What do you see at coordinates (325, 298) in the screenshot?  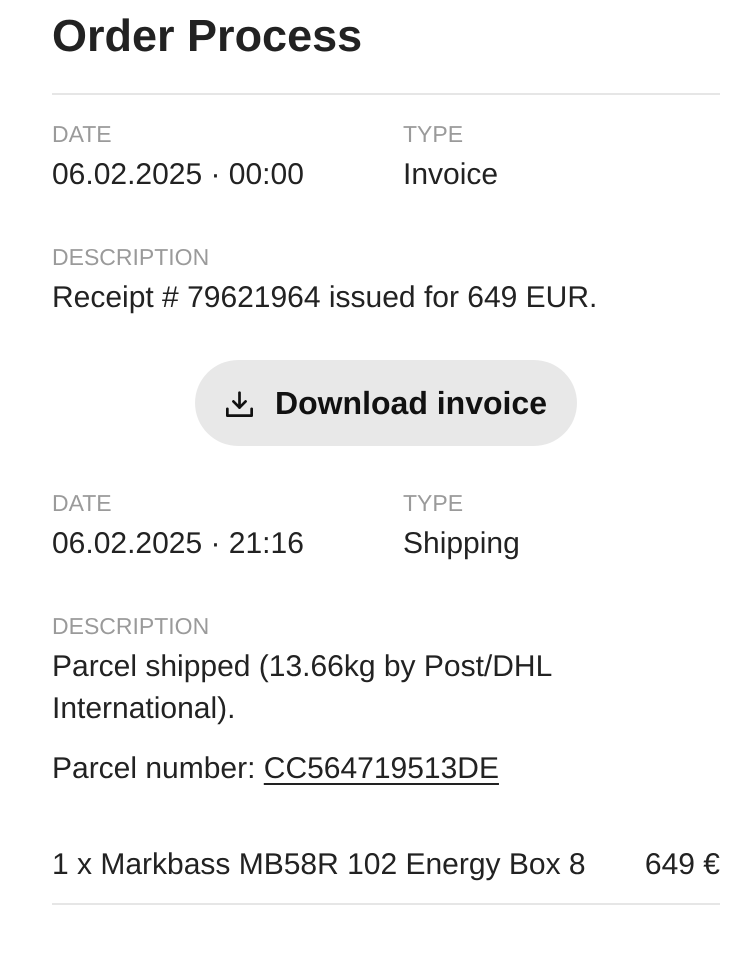 I see `description-text: Receipt # 79621964 issued for 649 EUR.` at bounding box center [325, 298].